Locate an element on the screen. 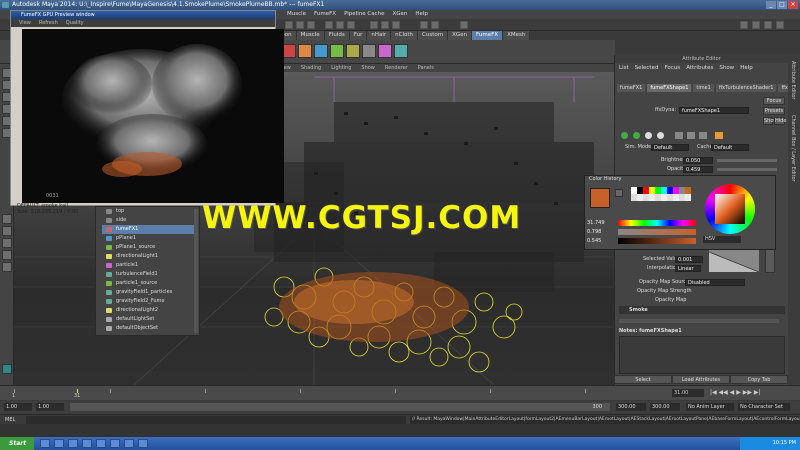  color-wheel is located at coordinates (730, 209).